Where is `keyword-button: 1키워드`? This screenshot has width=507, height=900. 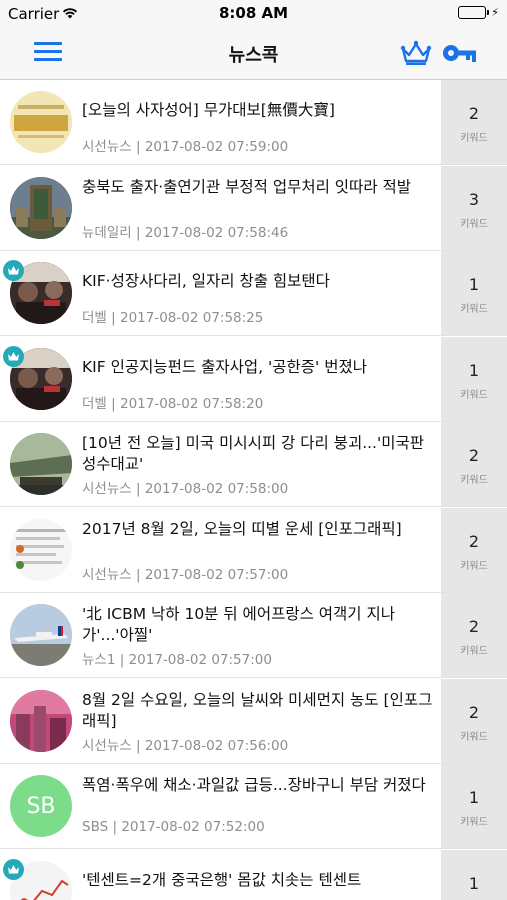 keyword-button: 1키워드 is located at coordinates (474, 875).